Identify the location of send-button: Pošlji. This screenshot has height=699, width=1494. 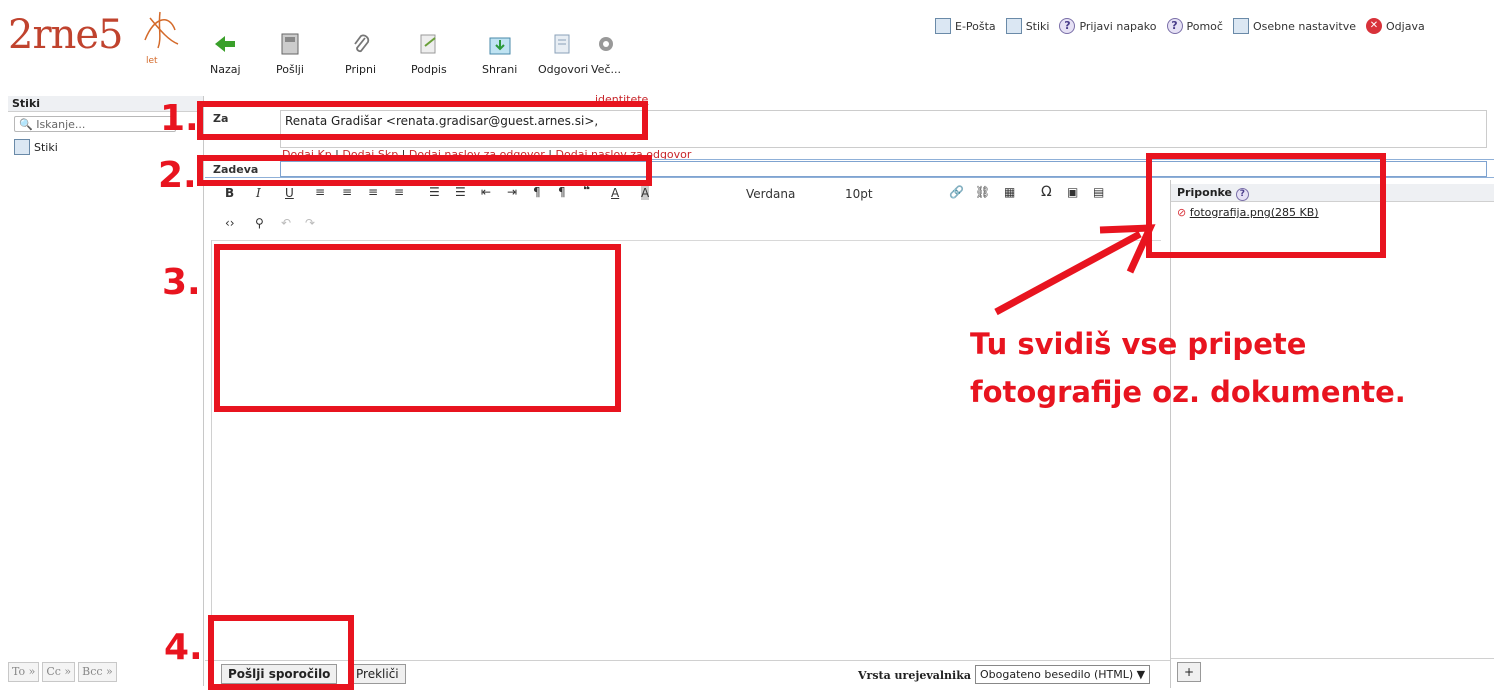
(290, 54).